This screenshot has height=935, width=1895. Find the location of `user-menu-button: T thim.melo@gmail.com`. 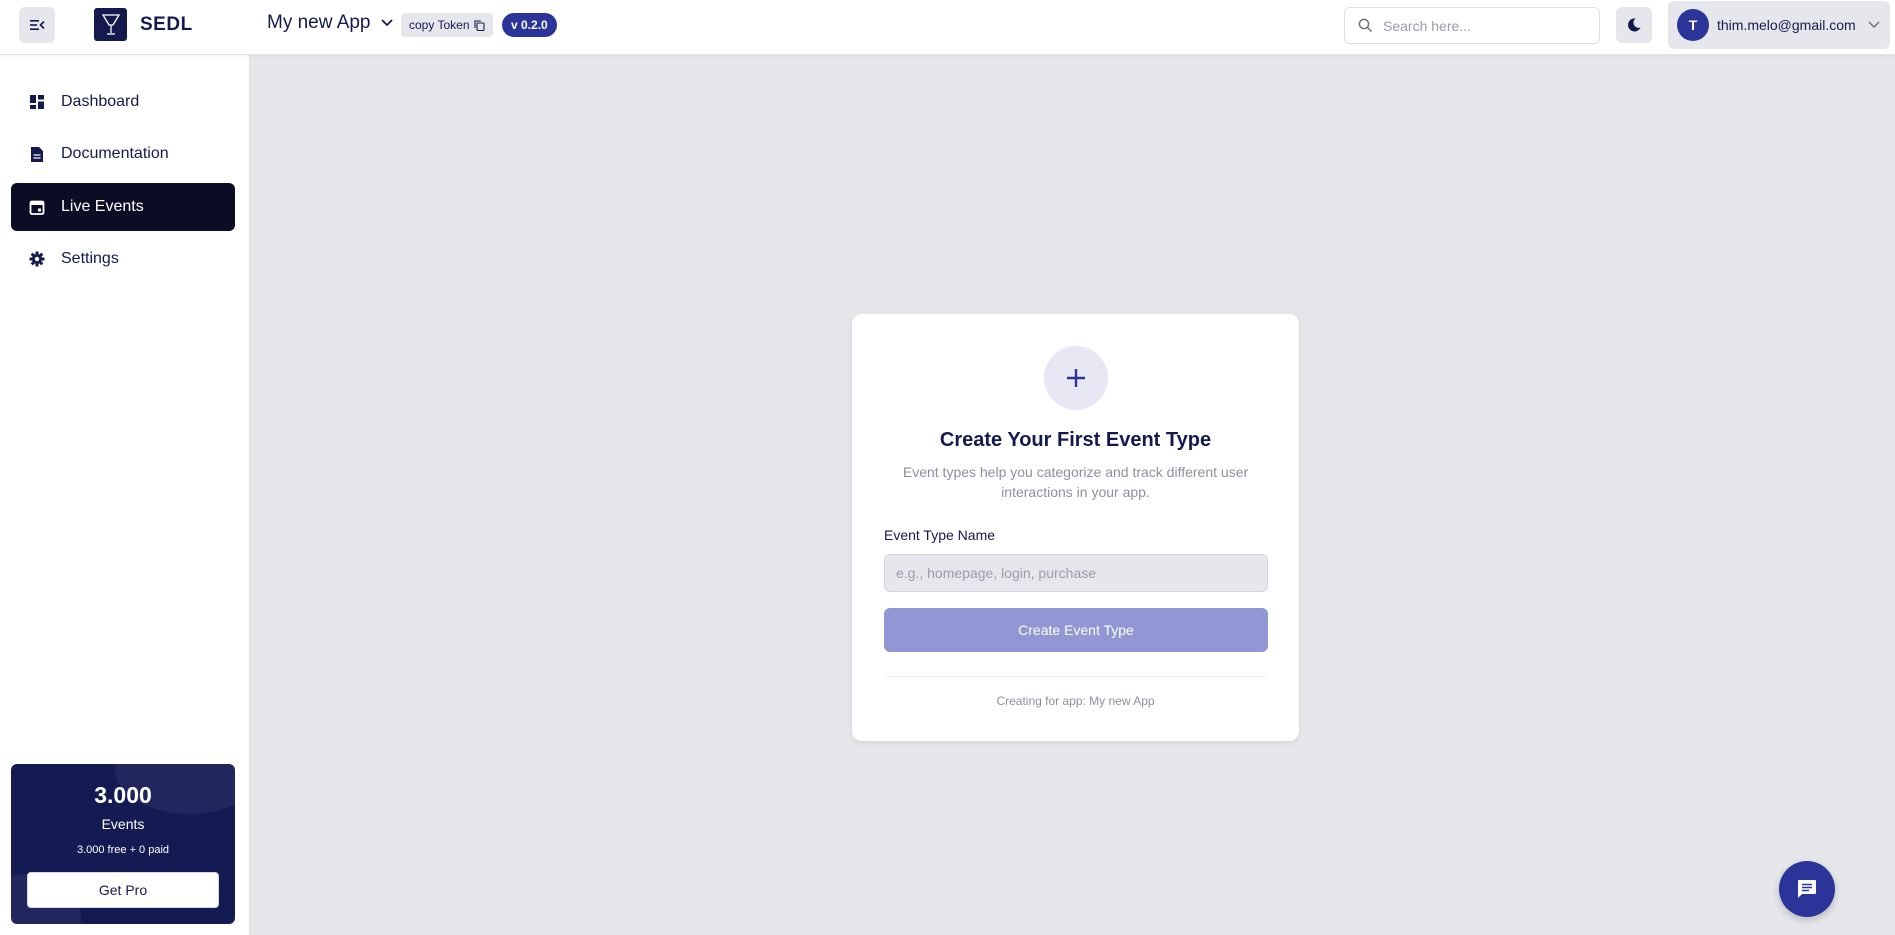

user-menu-button: T thim.melo@gmail.com is located at coordinates (1779, 25).